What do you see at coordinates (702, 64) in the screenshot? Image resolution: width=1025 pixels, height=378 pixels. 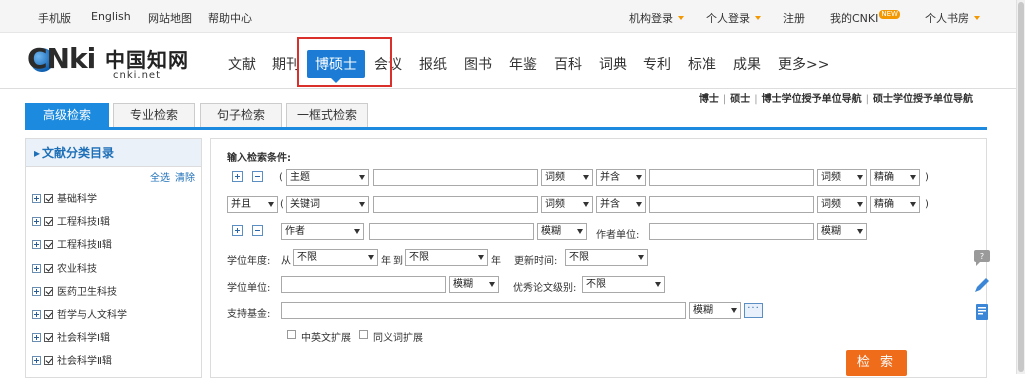 I see `nav-item: 标准` at bounding box center [702, 64].